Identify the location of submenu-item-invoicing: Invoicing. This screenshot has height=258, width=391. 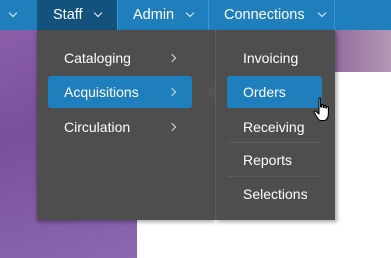
(274, 58).